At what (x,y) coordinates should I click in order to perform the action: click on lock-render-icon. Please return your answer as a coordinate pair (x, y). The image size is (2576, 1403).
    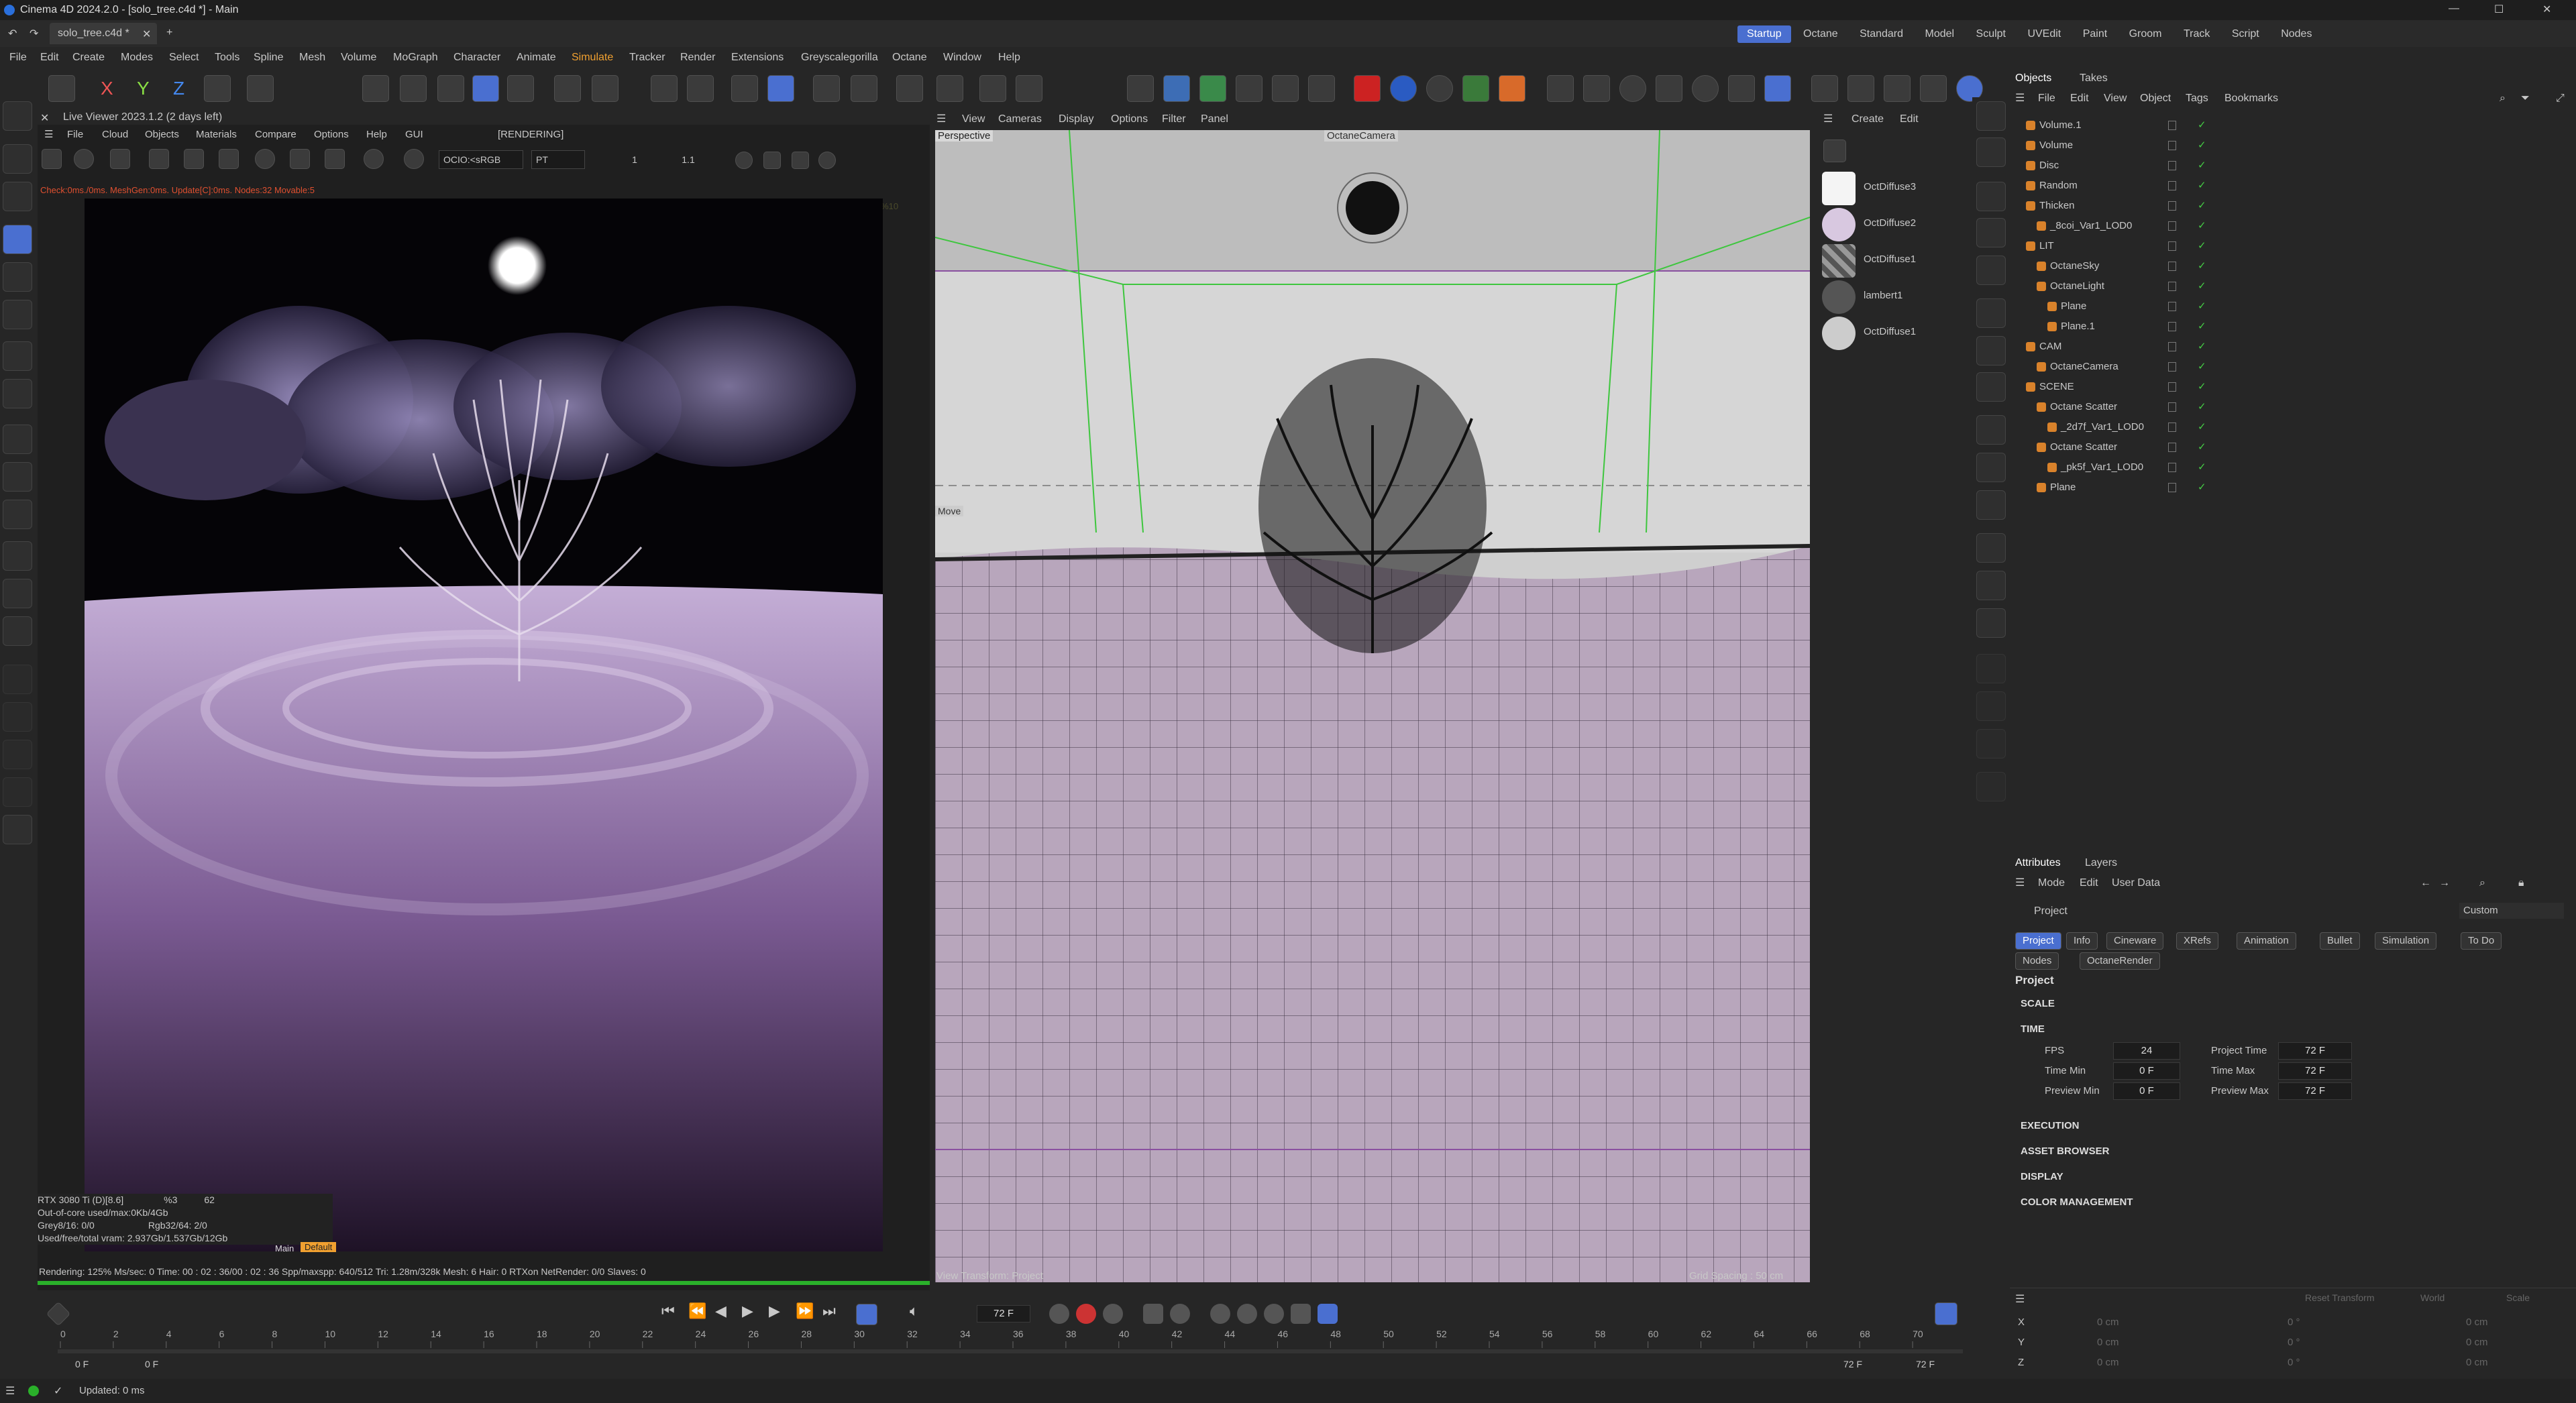
    Looking at the image, I should click on (229, 159).